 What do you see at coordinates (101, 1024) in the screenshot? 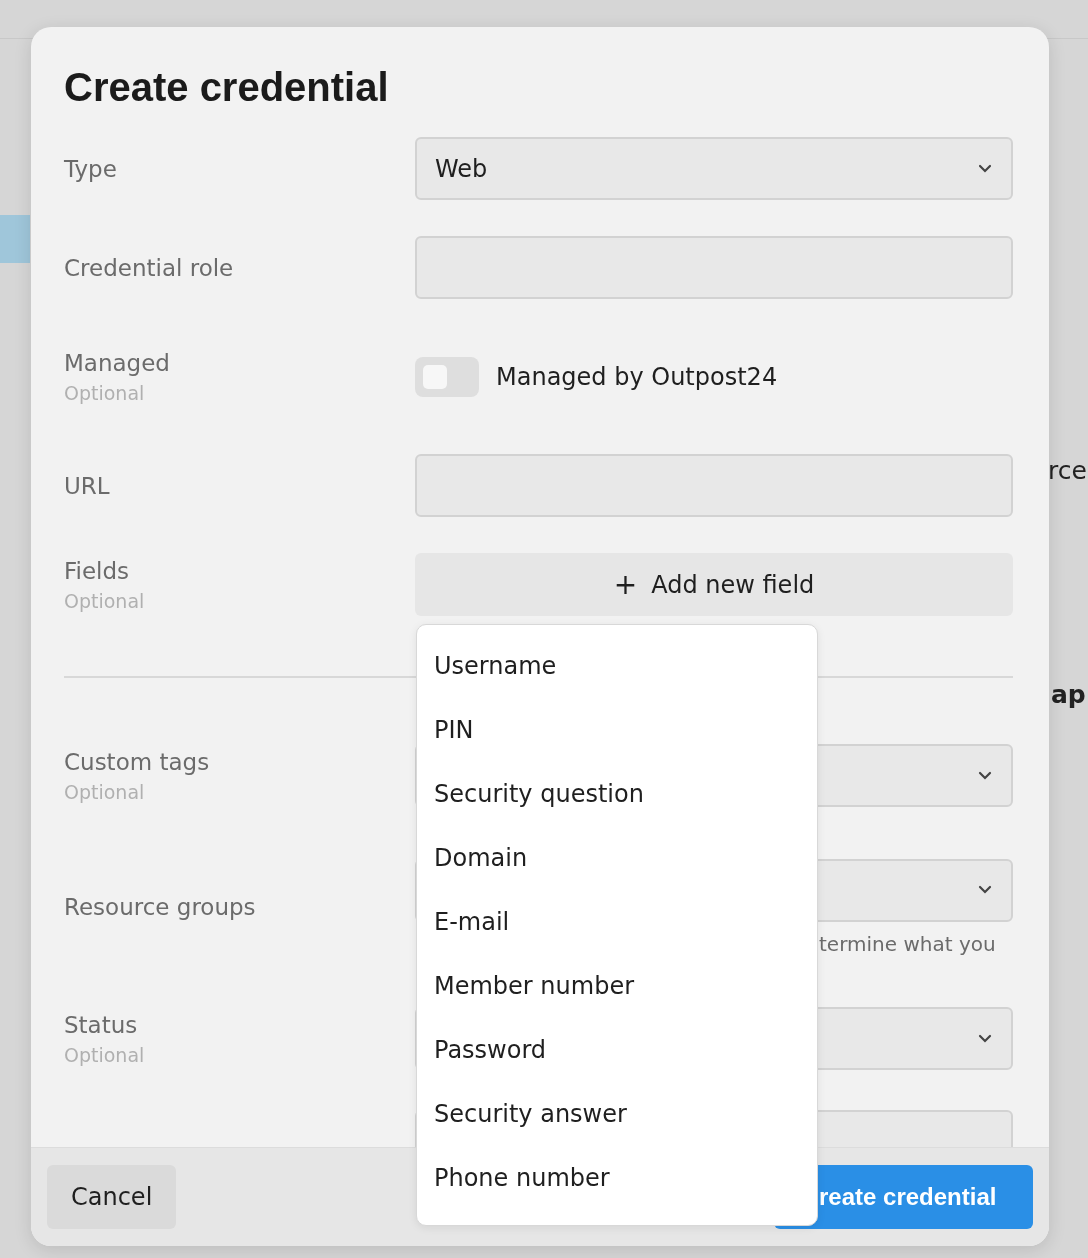
I see `field-label: Status` at bounding box center [101, 1024].